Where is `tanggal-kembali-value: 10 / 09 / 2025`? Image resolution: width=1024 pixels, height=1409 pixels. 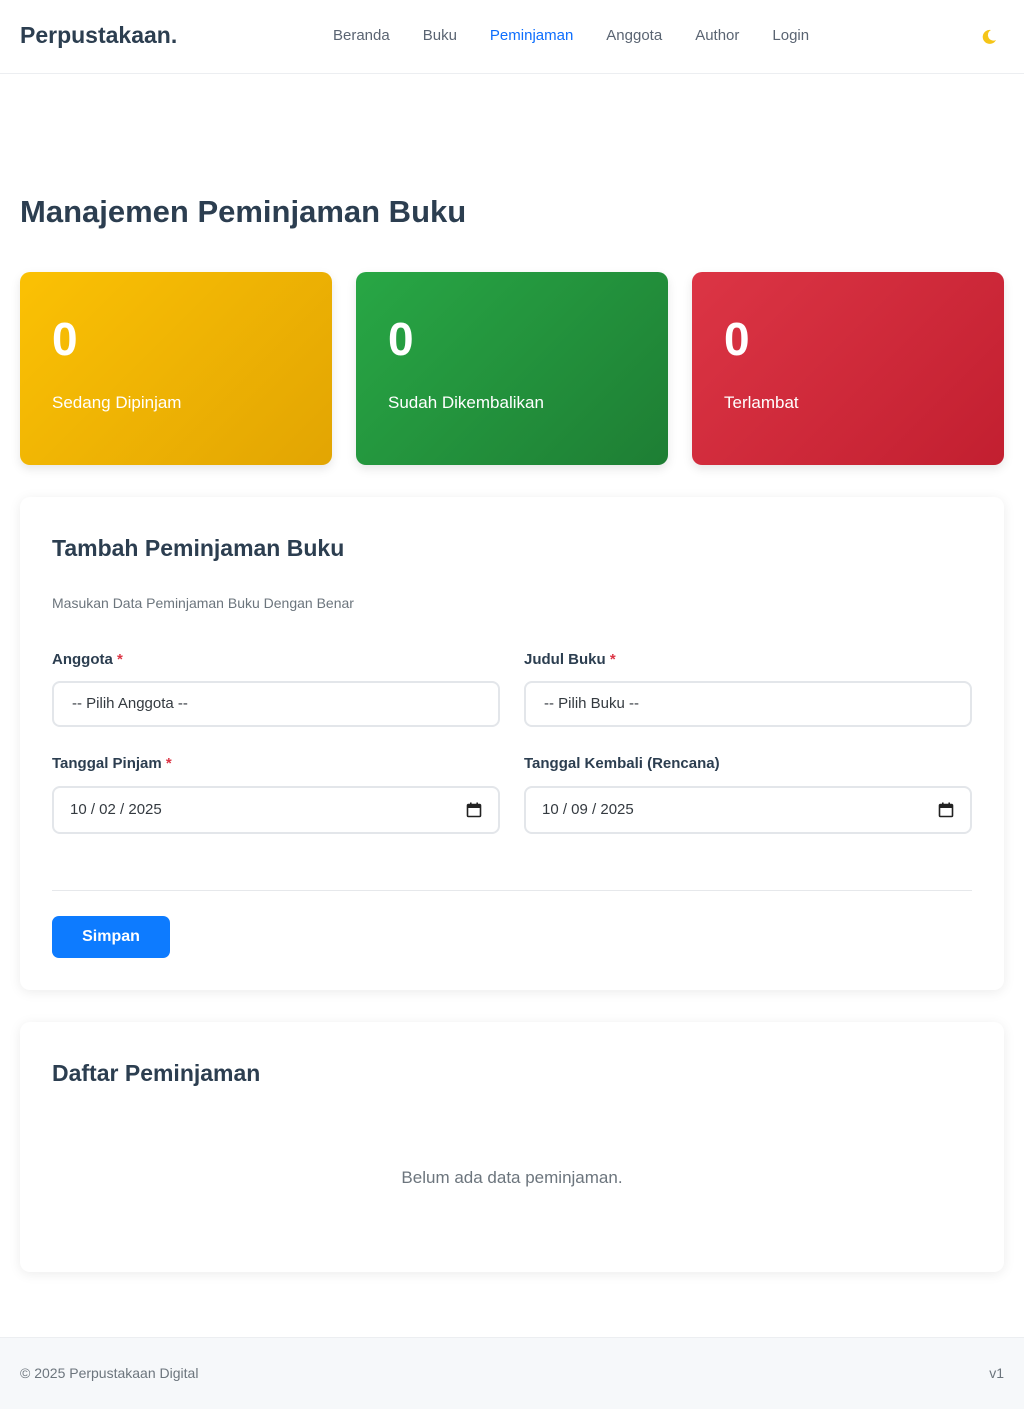 tanggal-kembali-value: 10 / 09 / 2025 is located at coordinates (588, 809).